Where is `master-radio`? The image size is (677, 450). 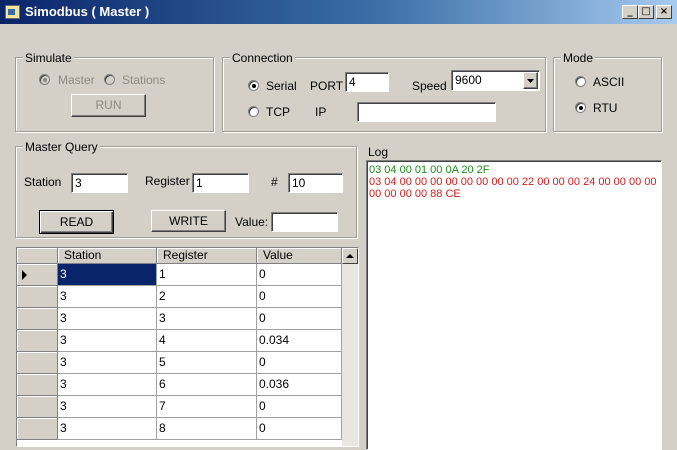 master-radio is located at coordinates (44, 79).